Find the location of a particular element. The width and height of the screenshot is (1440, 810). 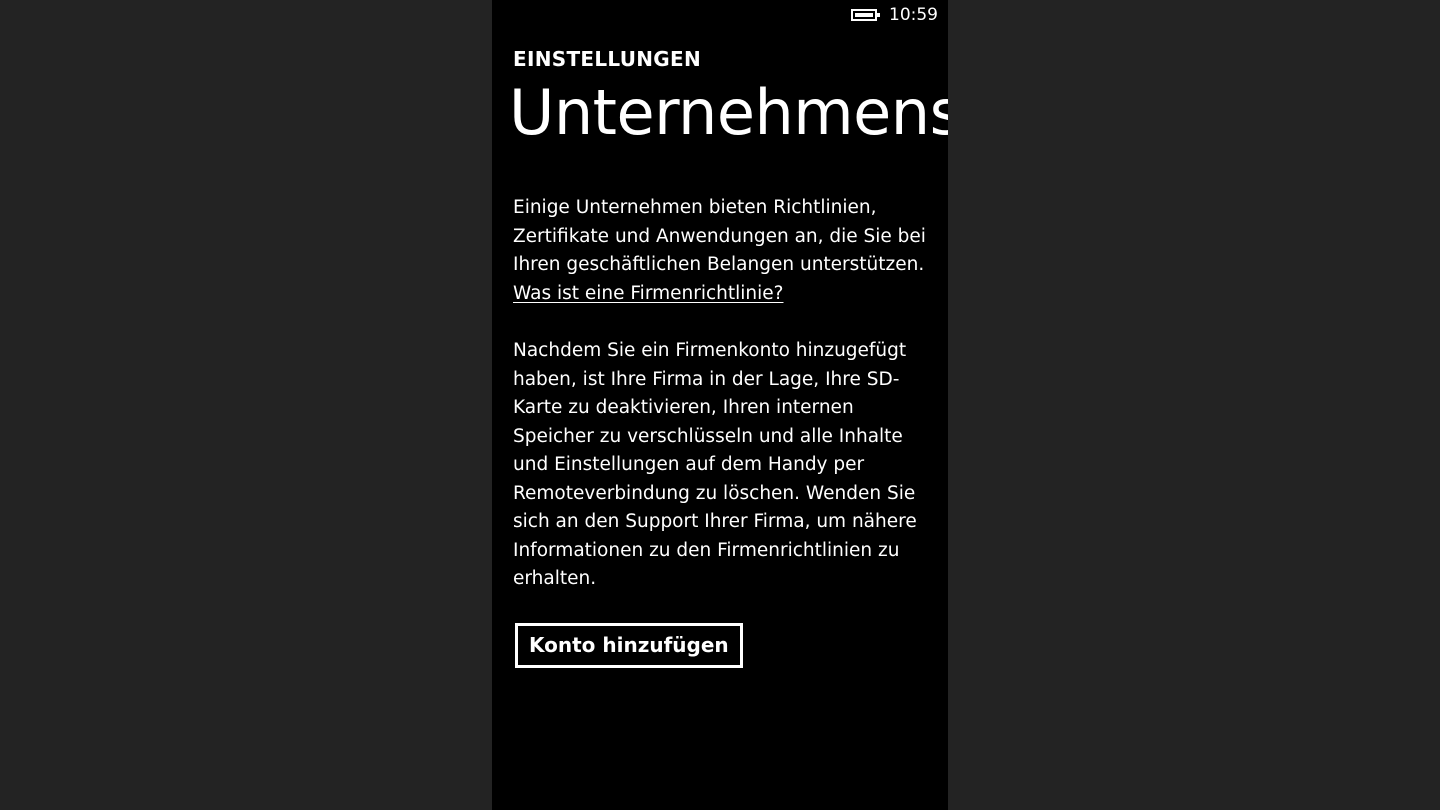

add-account-button: Konto hinzufügen is located at coordinates (629, 645).